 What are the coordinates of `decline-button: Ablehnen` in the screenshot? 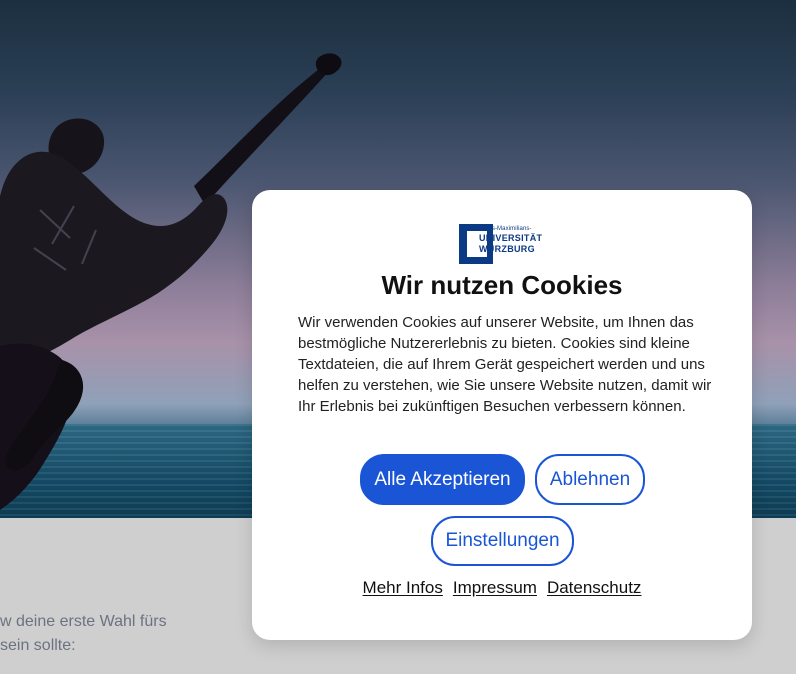 It's located at (590, 479).